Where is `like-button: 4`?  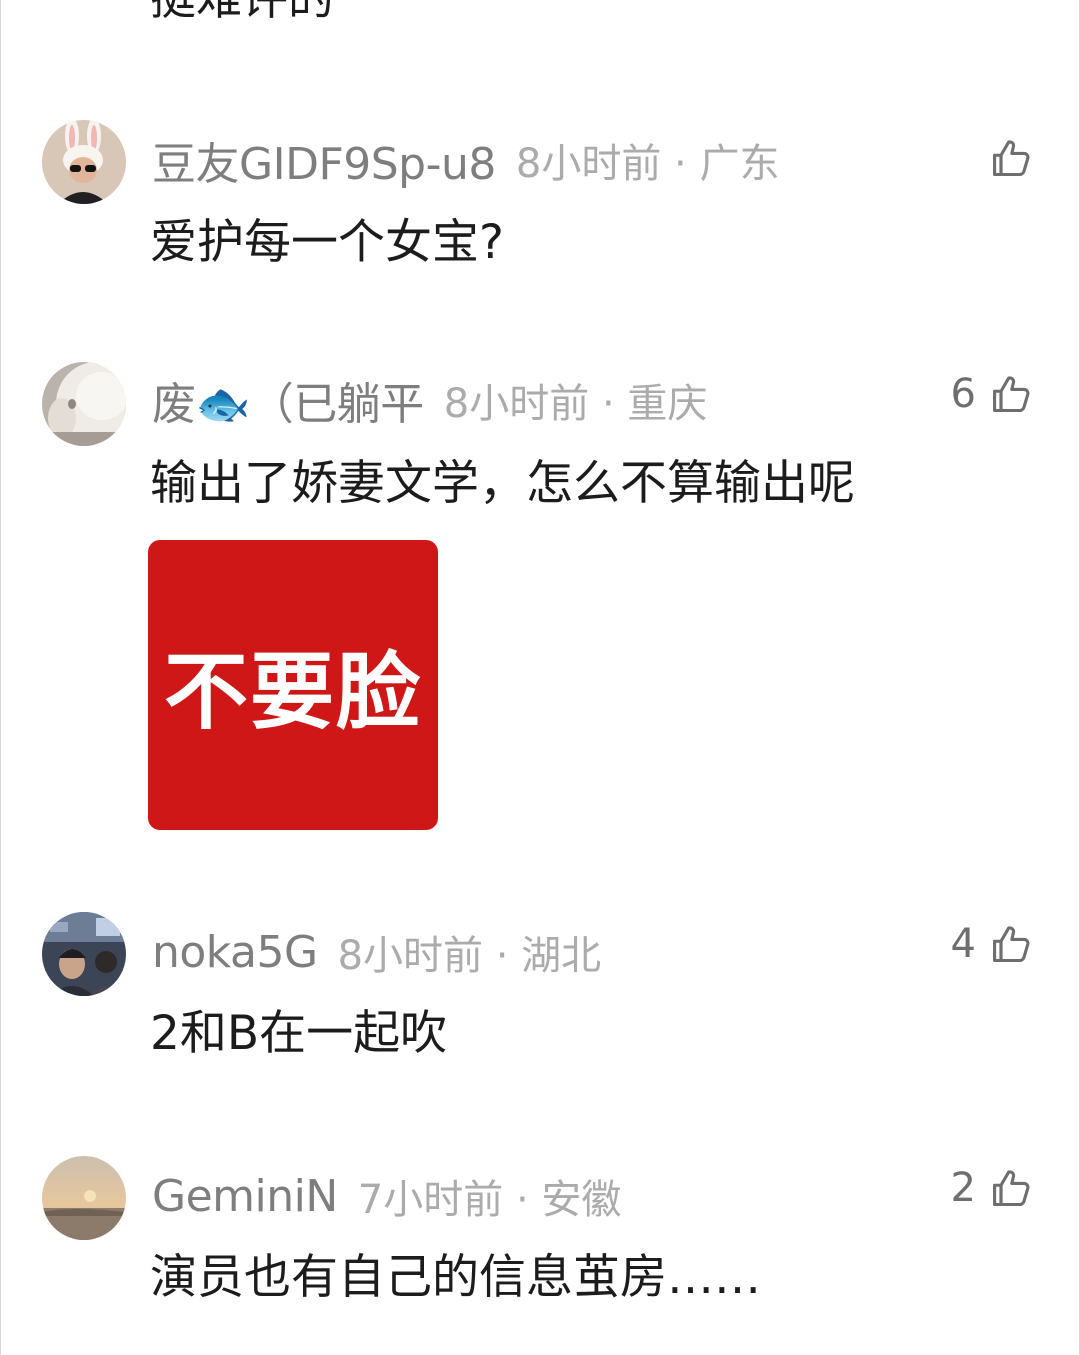
like-button: 4 is located at coordinates (992, 944).